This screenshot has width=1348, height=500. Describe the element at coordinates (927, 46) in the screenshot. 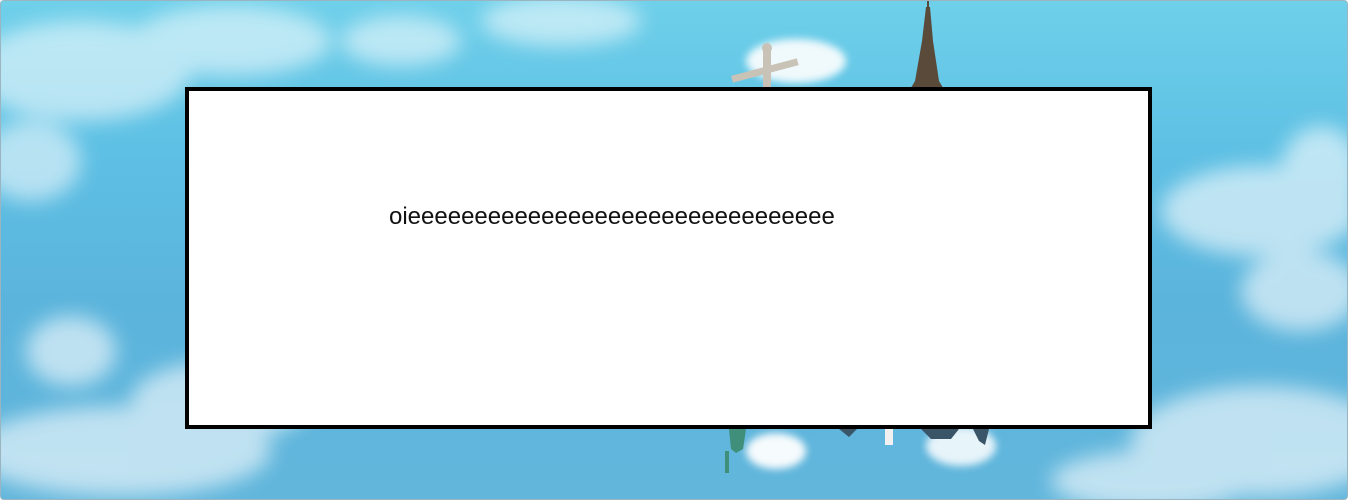

I see `eiffel-tower-icon` at that location.